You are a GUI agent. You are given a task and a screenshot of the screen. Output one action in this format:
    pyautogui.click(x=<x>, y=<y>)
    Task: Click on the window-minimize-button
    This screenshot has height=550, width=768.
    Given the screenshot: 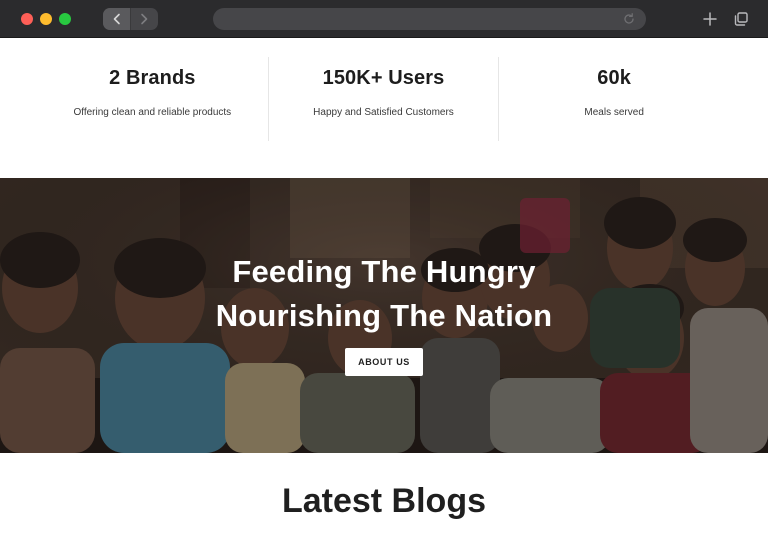 What is the action you would take?
    pyautogui.click(x=46, y=19)
    